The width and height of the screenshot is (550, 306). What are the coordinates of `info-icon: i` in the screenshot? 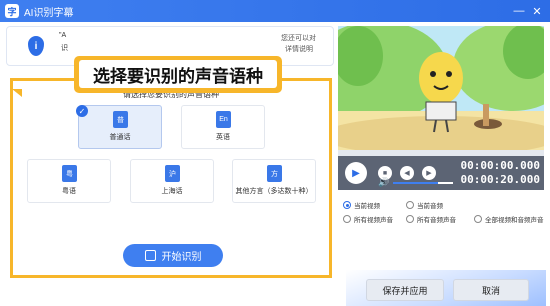 It's located at (36, 46).